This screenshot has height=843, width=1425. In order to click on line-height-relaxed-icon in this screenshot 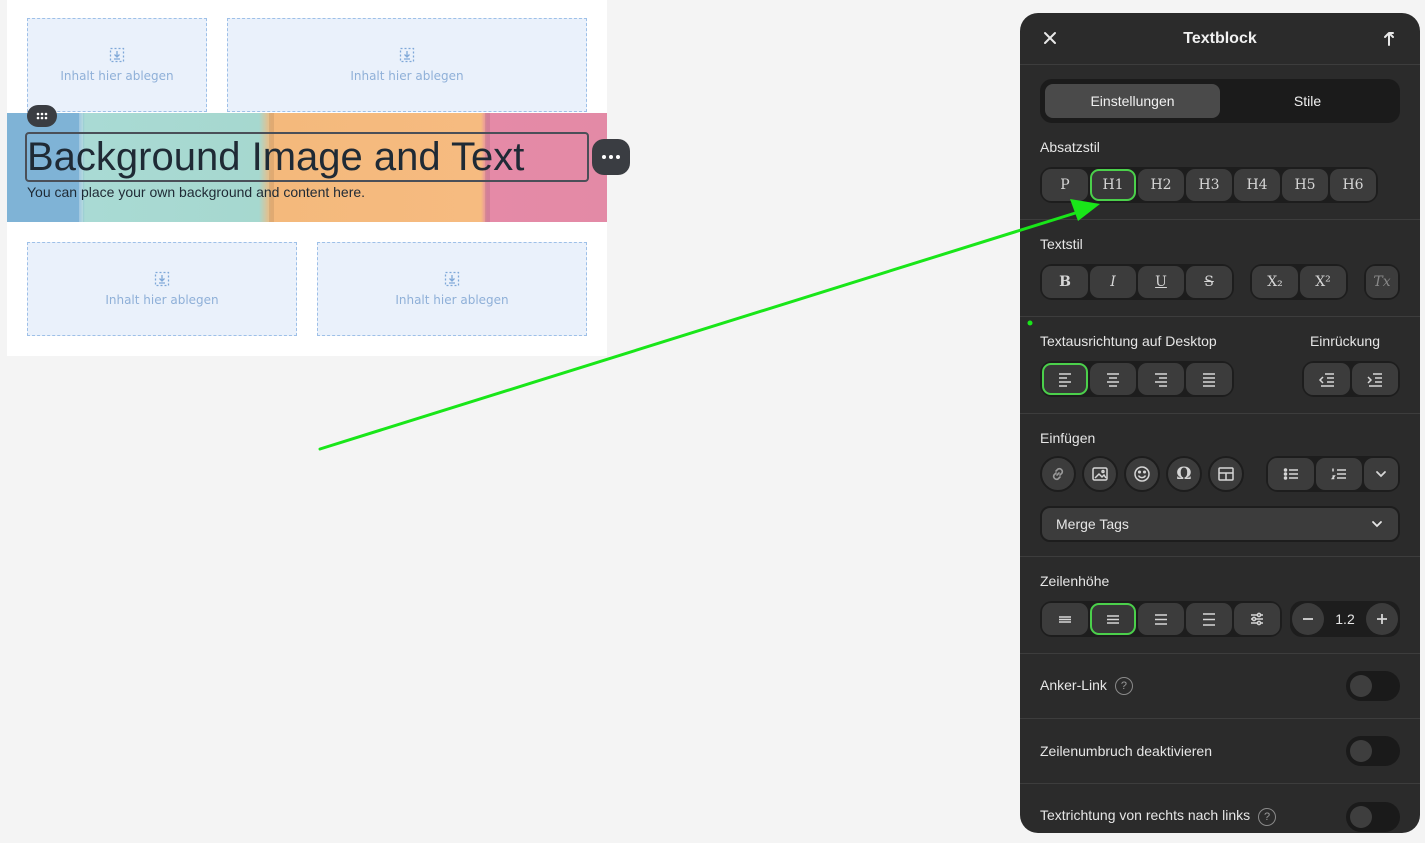, I will do `click(1161, 619)`.